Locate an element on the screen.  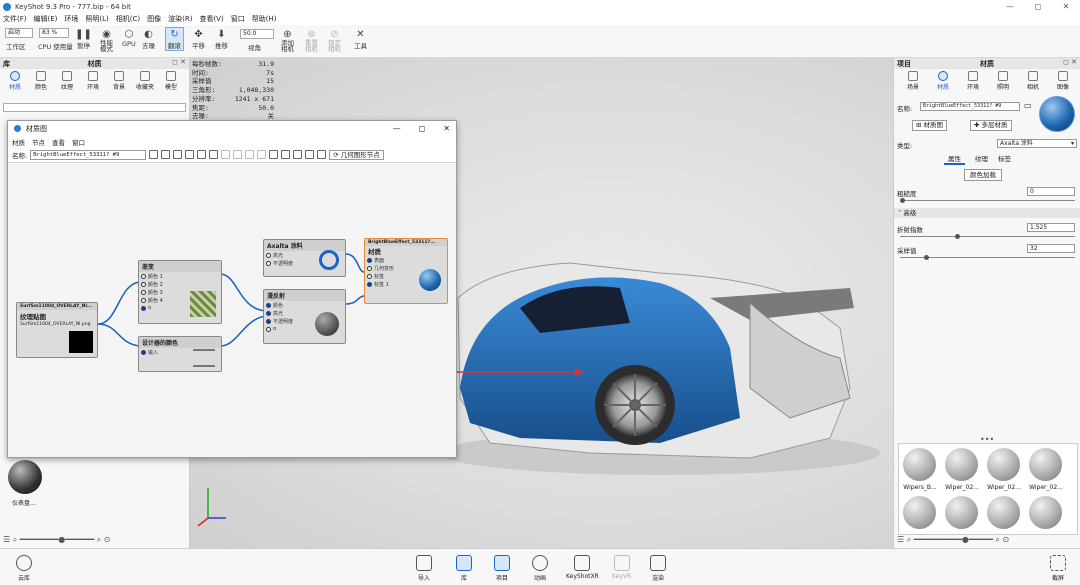
menu-help: 帮助(H) is located at coordinates (264, 19).